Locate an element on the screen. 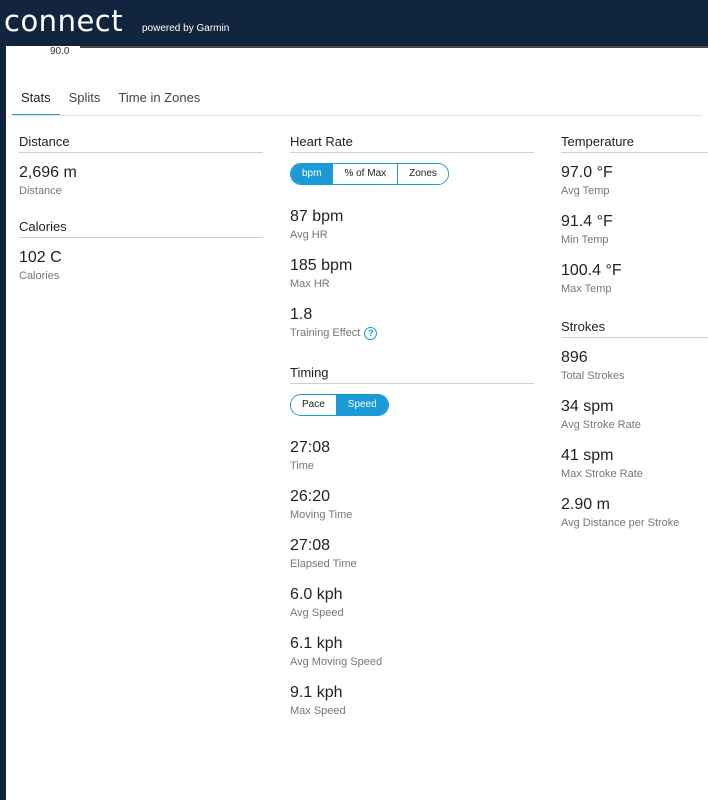 This screenshot has height=800, width=708. toggle-bpm: bpm is located at coordinates (312, 174).